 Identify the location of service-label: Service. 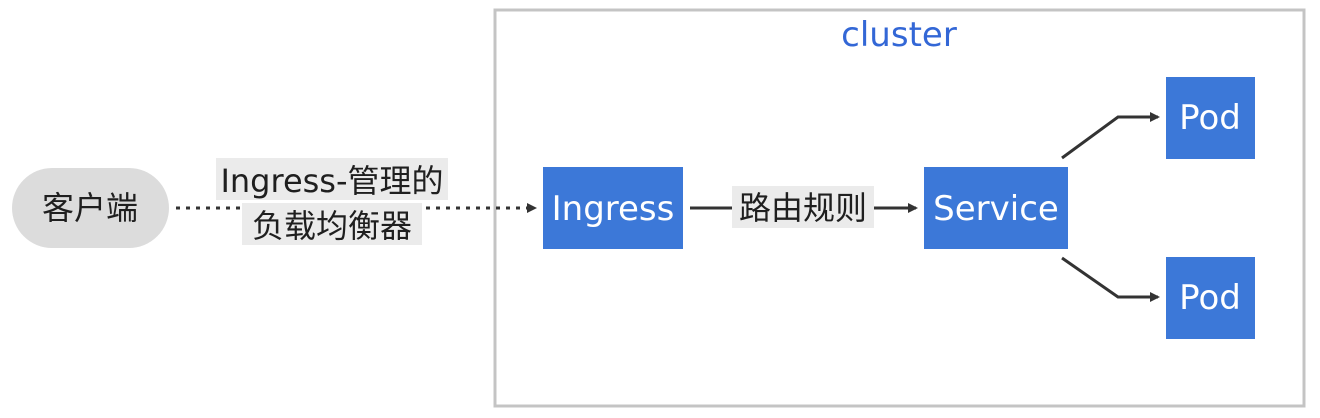
(996, 209).